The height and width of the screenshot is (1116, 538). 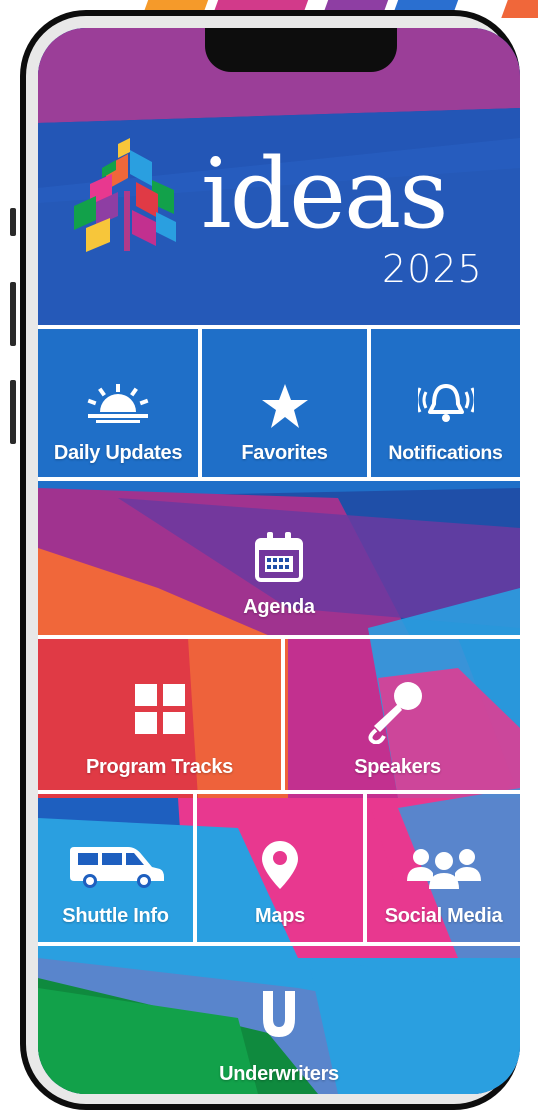 I want to click on favorites-button: Favorites, so click(x=284, y=397).